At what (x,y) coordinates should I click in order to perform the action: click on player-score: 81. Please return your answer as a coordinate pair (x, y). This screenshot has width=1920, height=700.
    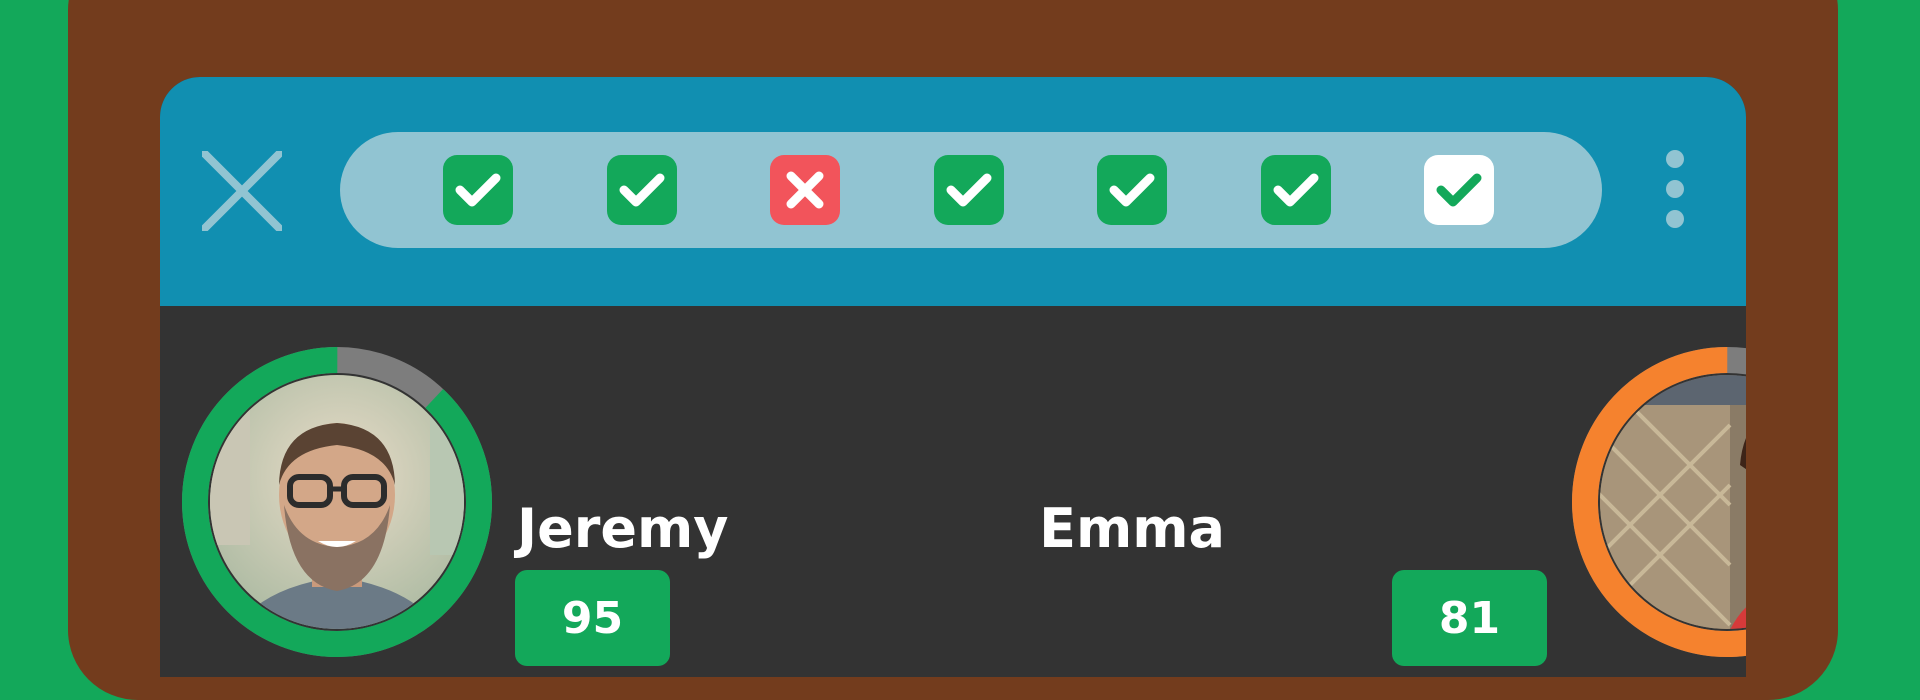
    Looking at the image, I should click on (1469, 618).